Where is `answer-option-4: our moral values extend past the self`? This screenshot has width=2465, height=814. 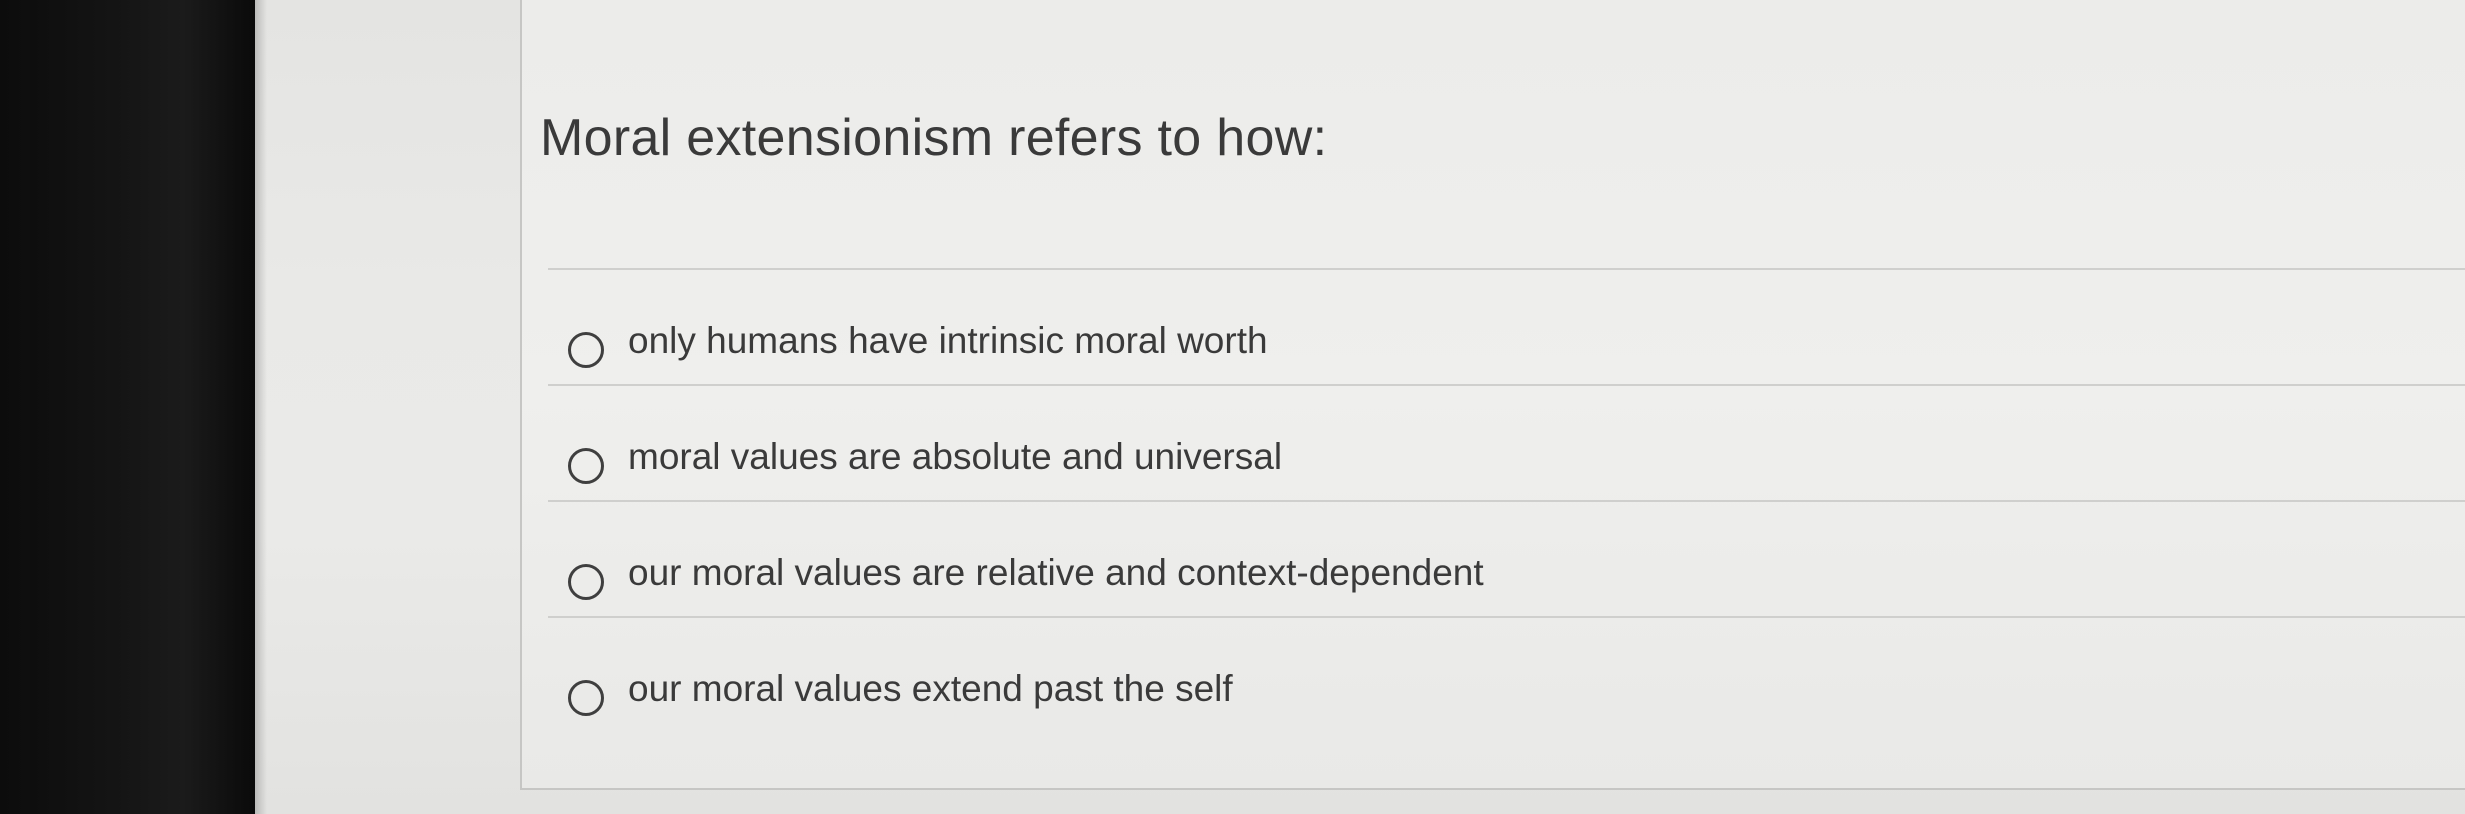 answer-option-4: our moral values extend past the self is located at coordinates (1506, 675).